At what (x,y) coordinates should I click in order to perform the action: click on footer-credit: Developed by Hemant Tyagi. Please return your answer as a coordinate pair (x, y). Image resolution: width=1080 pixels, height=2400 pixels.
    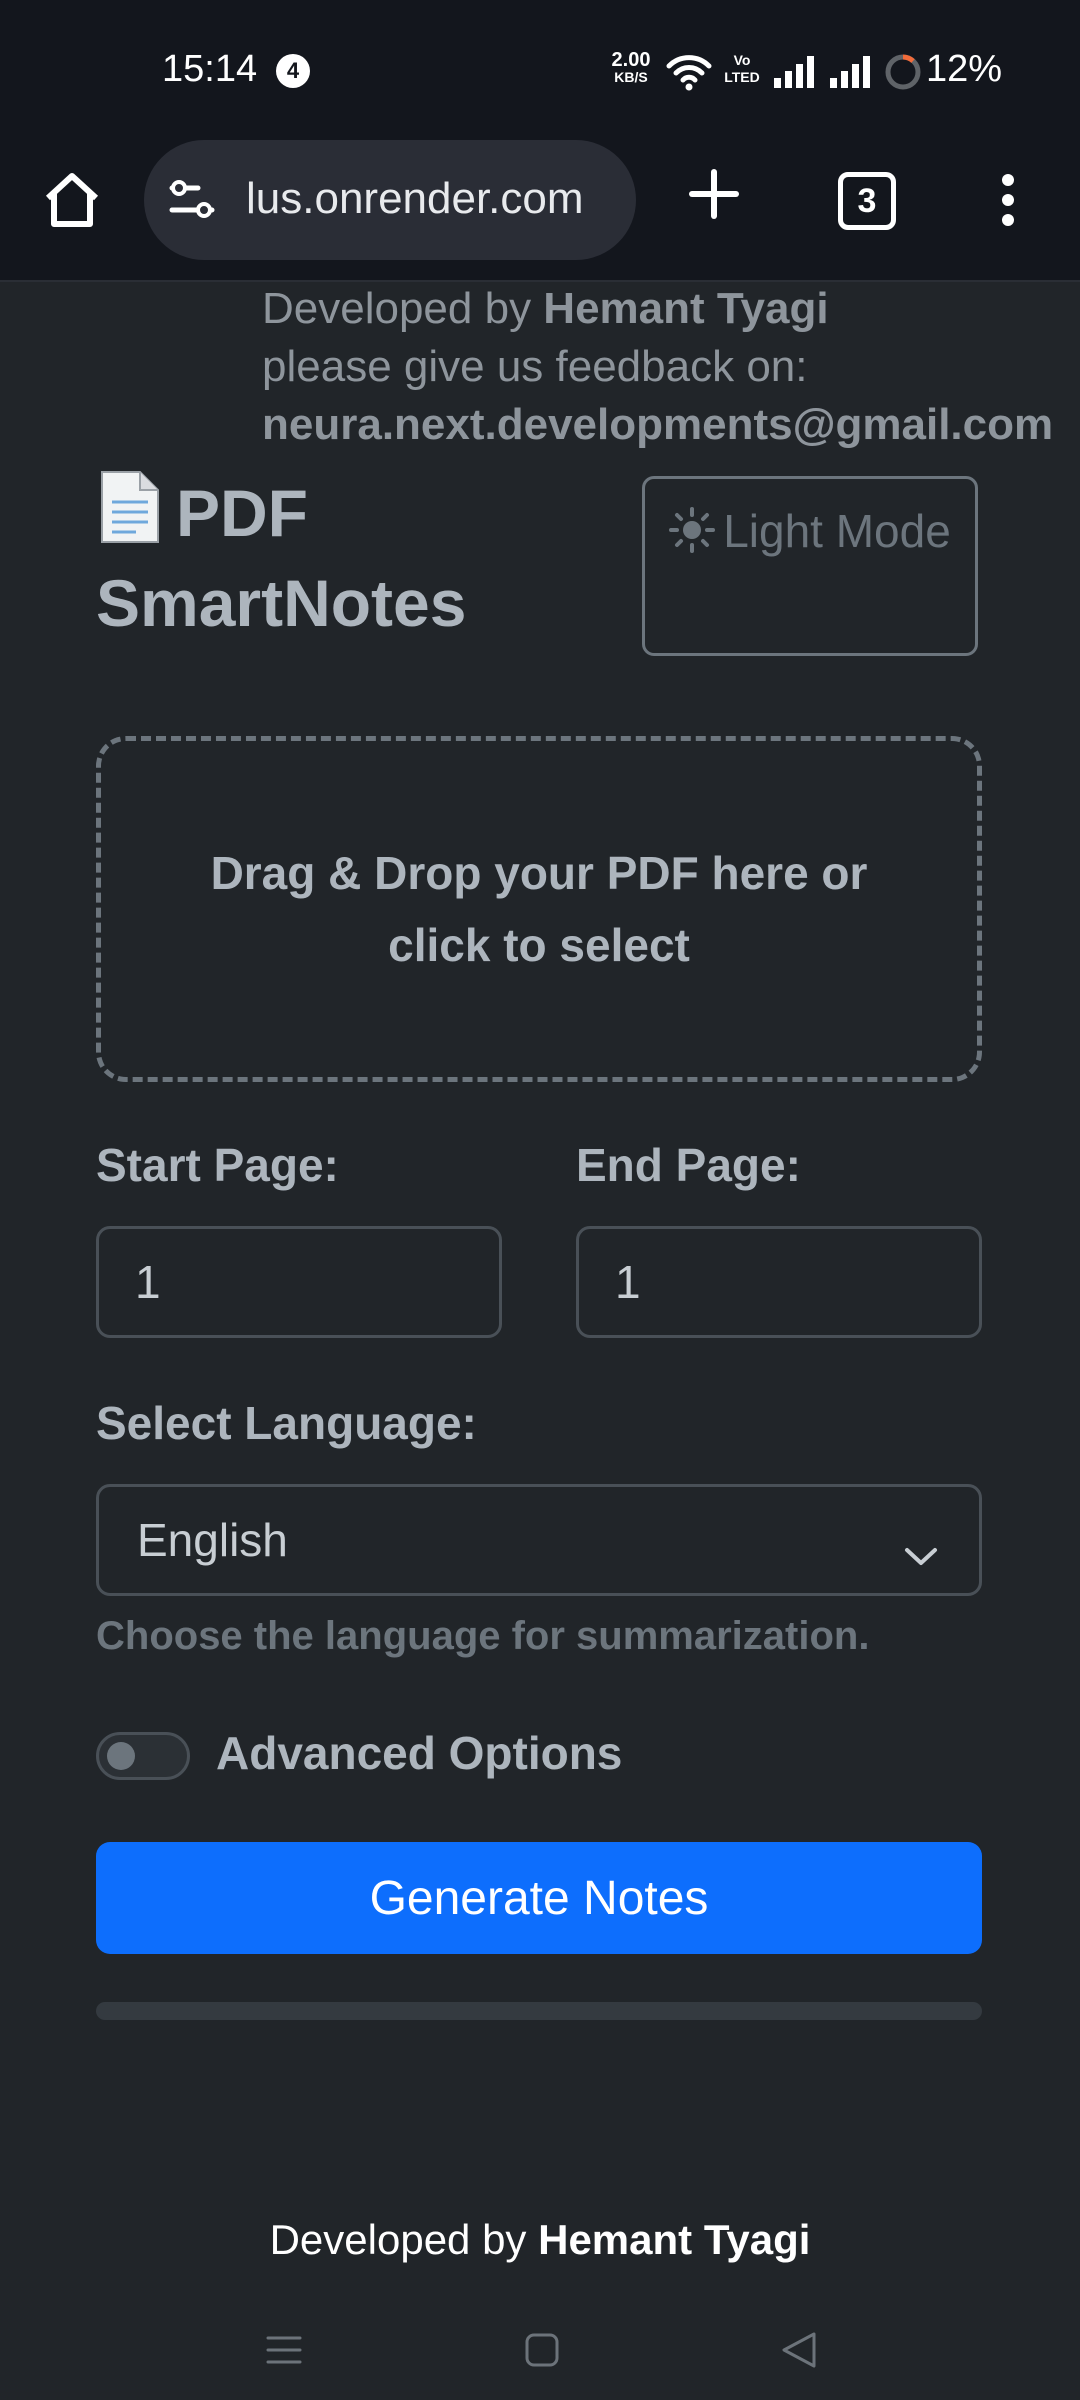
    Looking at the image, I should click on (540, 2240).